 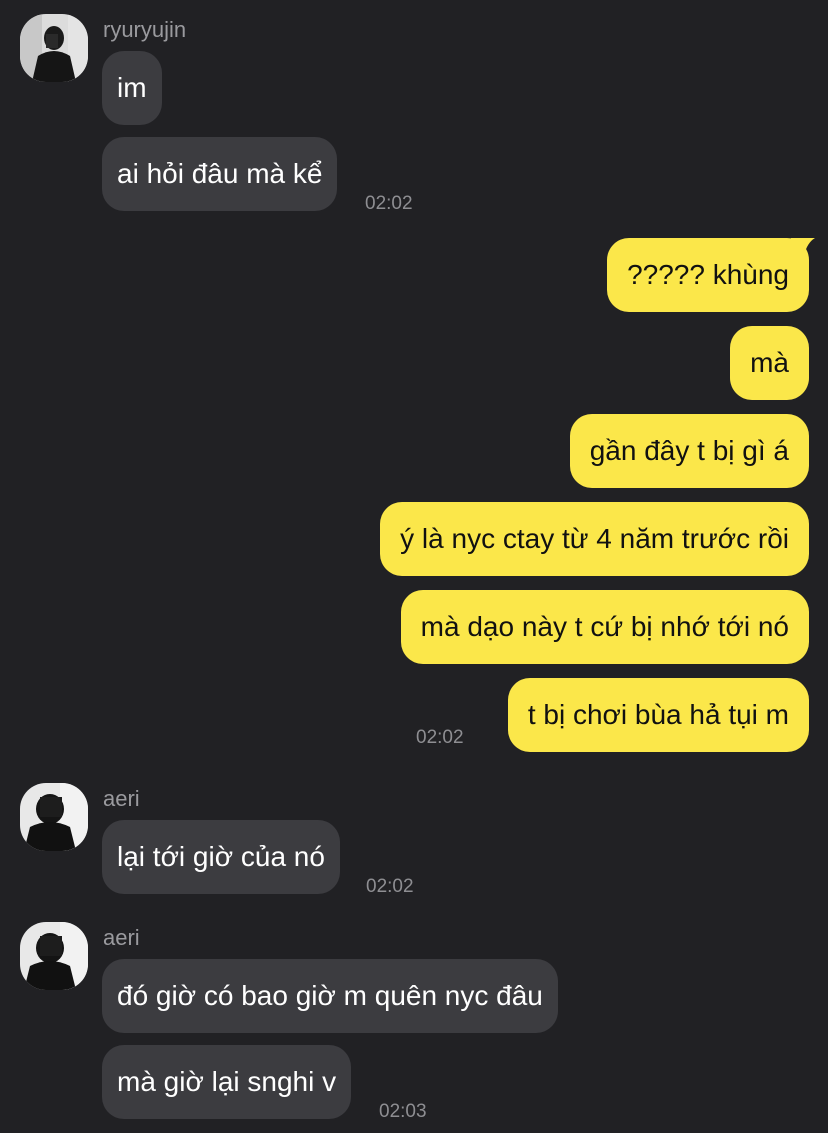 I want to click on message-text: ý là nyc ctay từ 4 năm trước rồi, so click(x=594, y=538).